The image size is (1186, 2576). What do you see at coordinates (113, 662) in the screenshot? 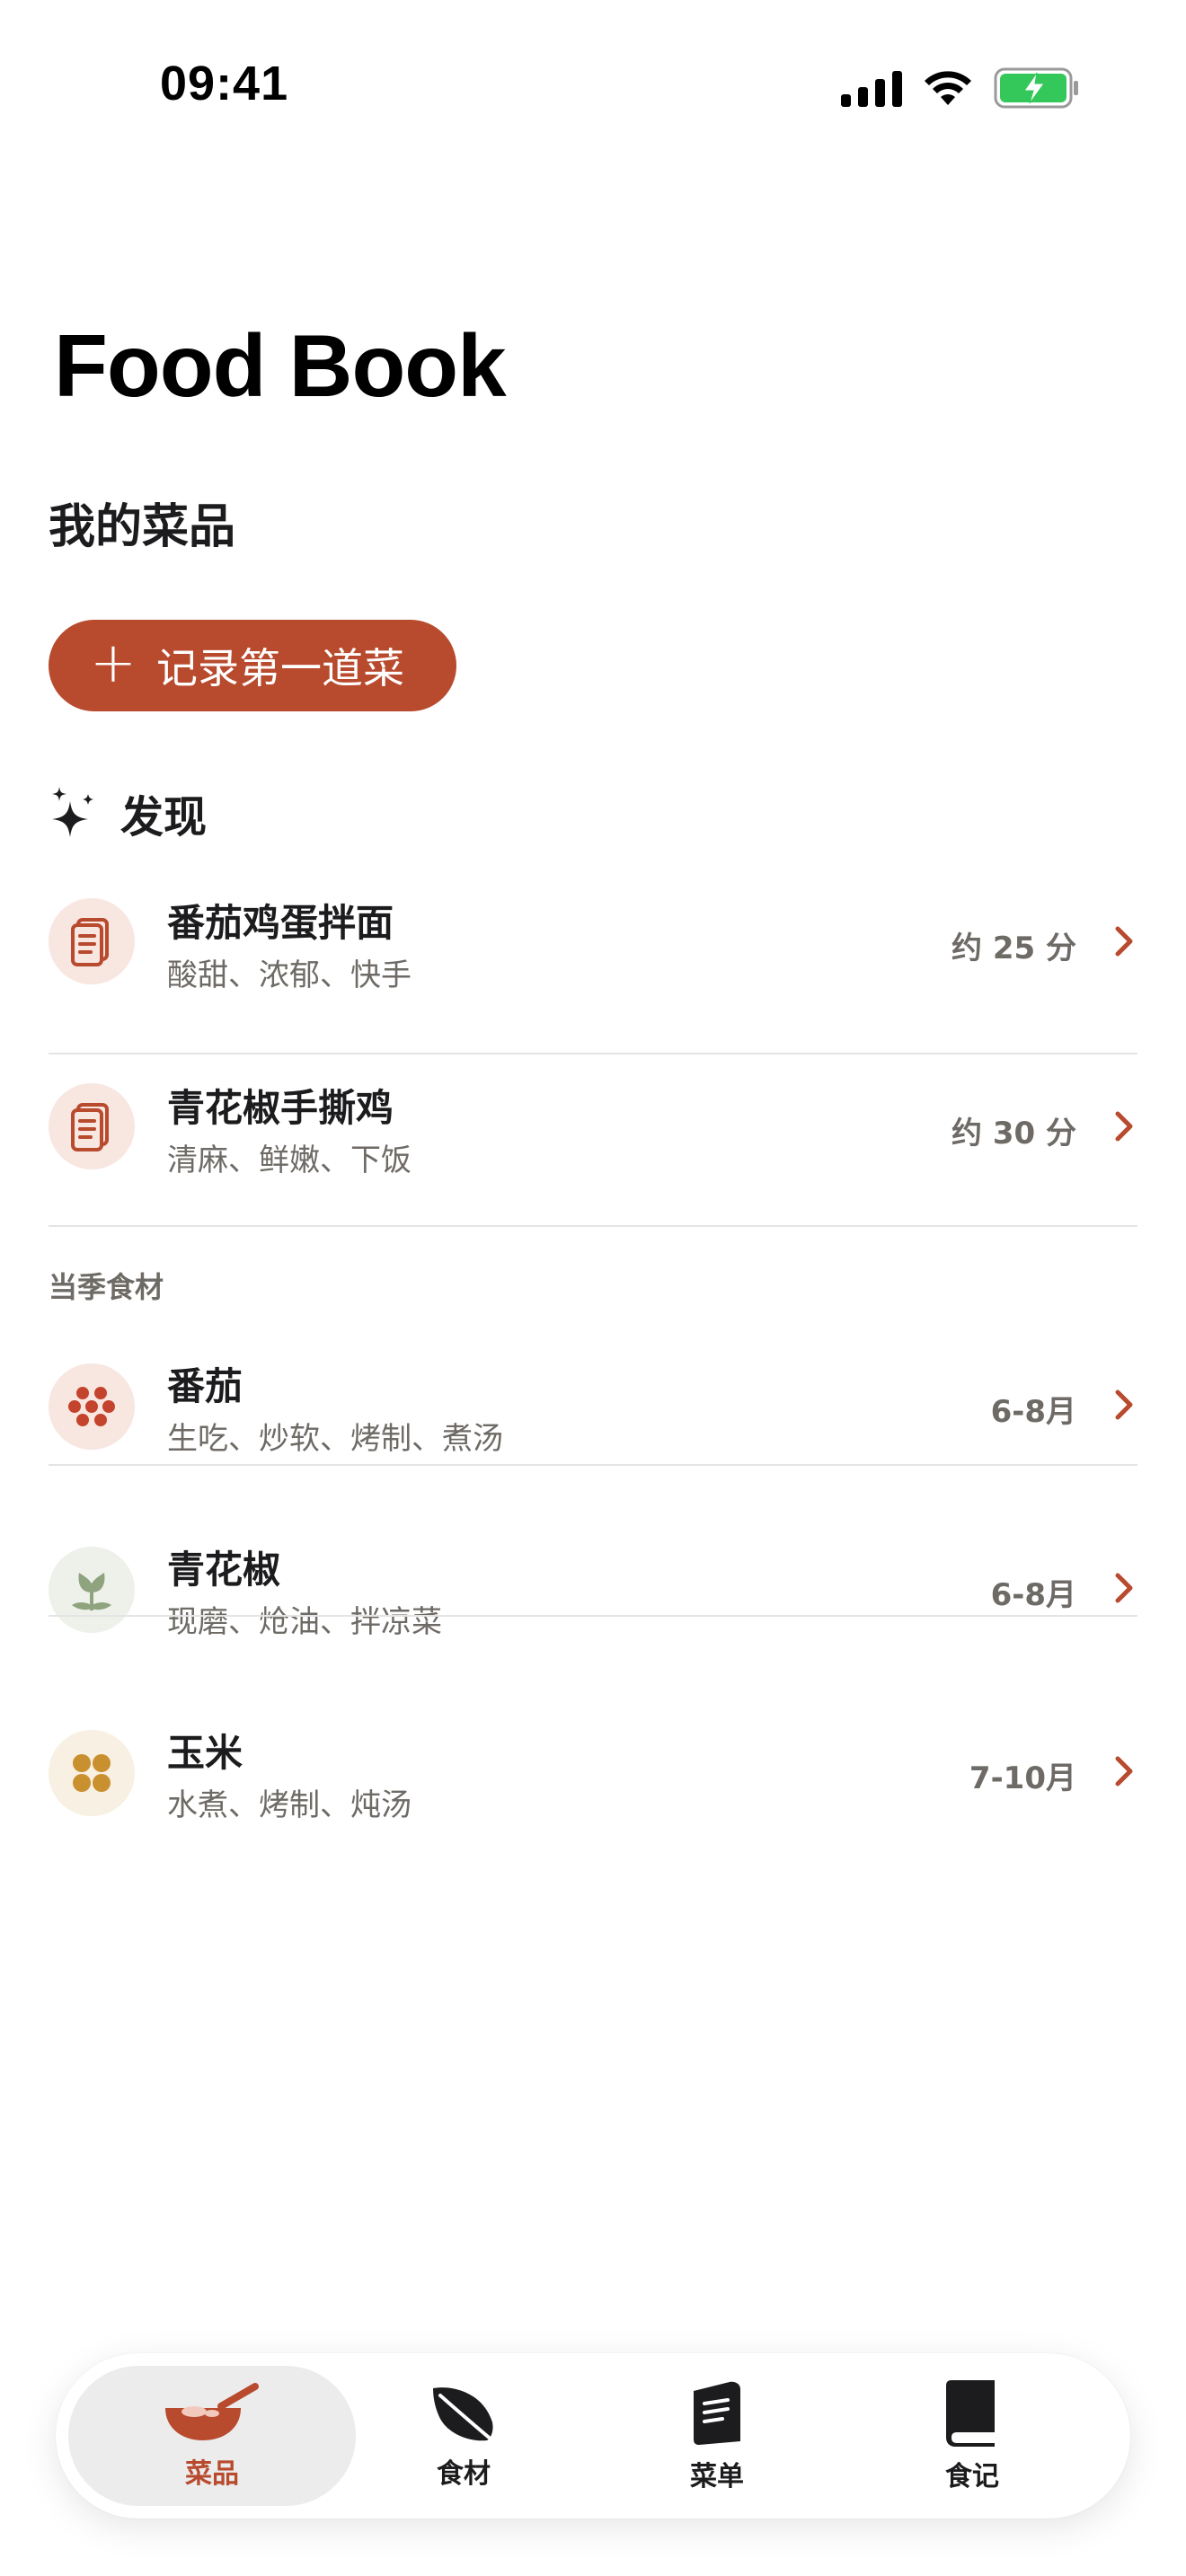
I see `plus-icon: +` at bounding box center [113, 662].